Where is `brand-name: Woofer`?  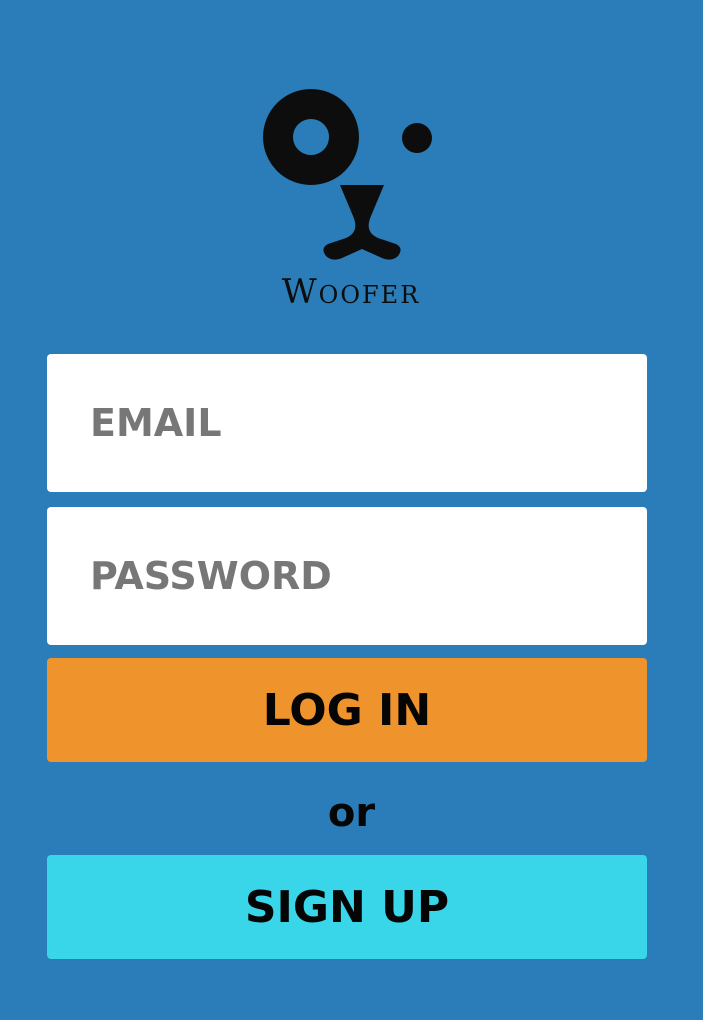 brand-name: Woofer is located at coordinates (351, 292).